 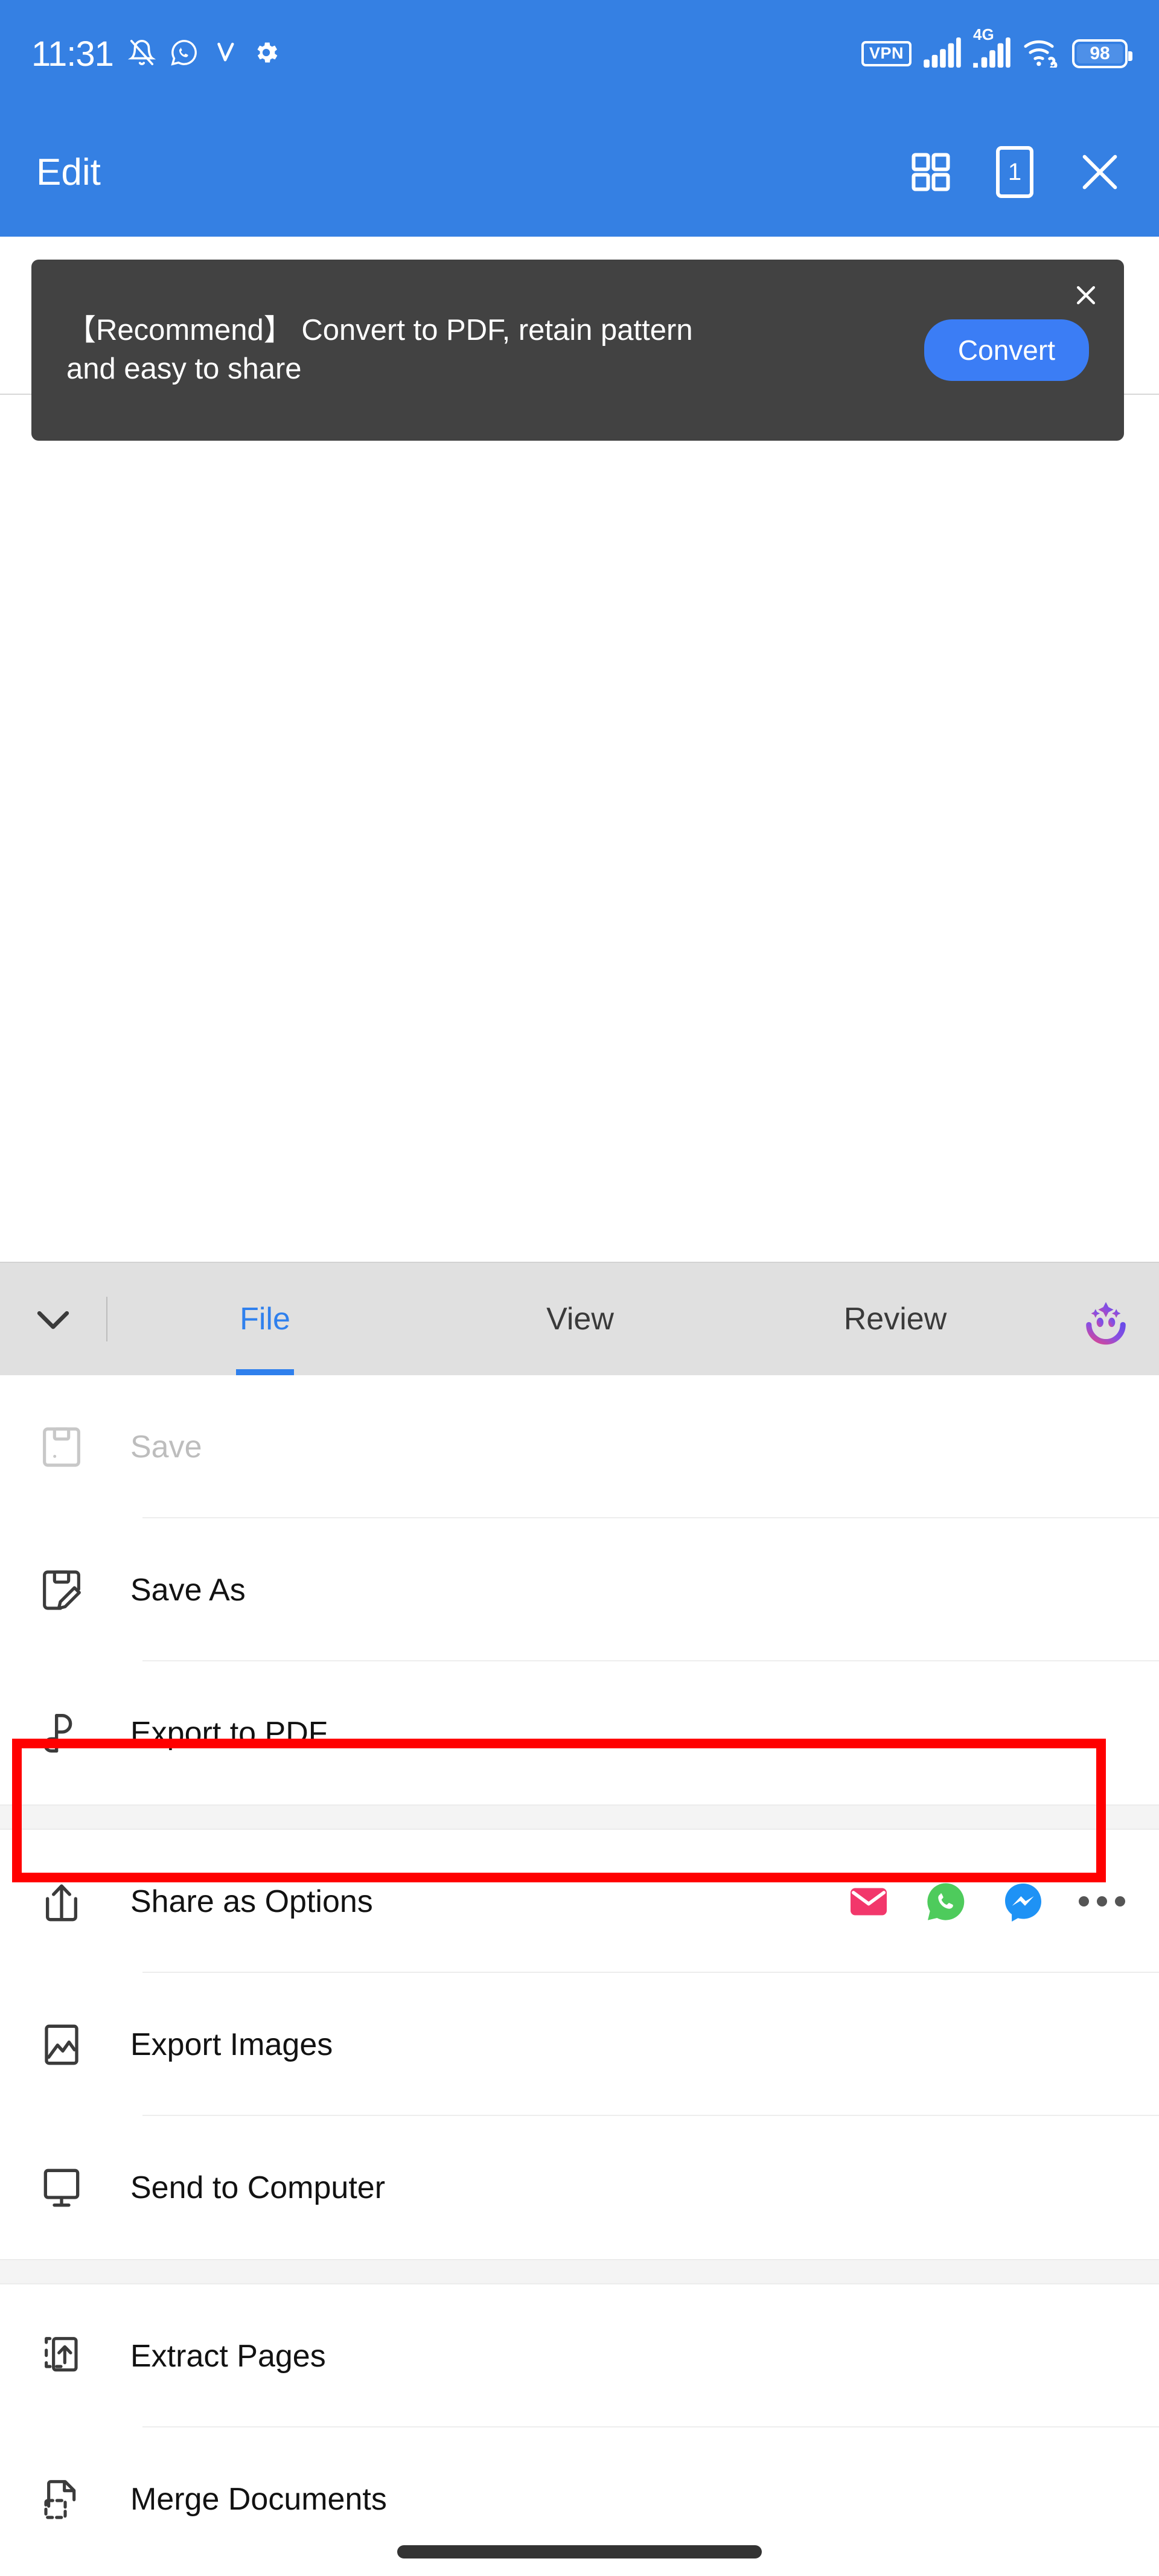 I want to click on menu-item-export-images: Export Images, so click(x=579, y=2045).